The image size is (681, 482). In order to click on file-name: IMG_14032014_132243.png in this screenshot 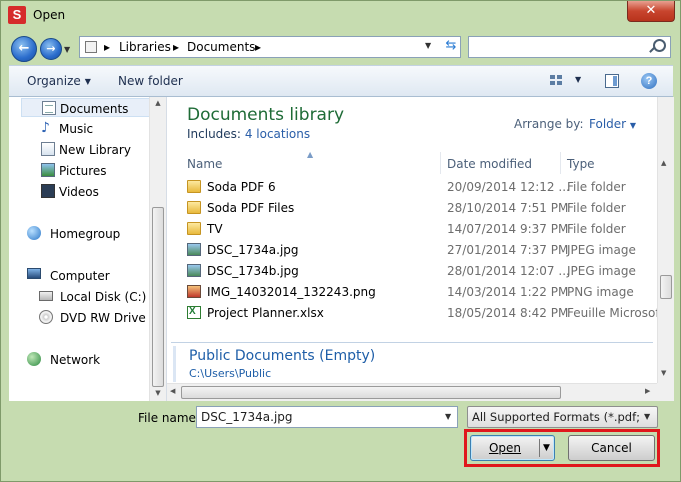, I will do `click(291, 292)`.